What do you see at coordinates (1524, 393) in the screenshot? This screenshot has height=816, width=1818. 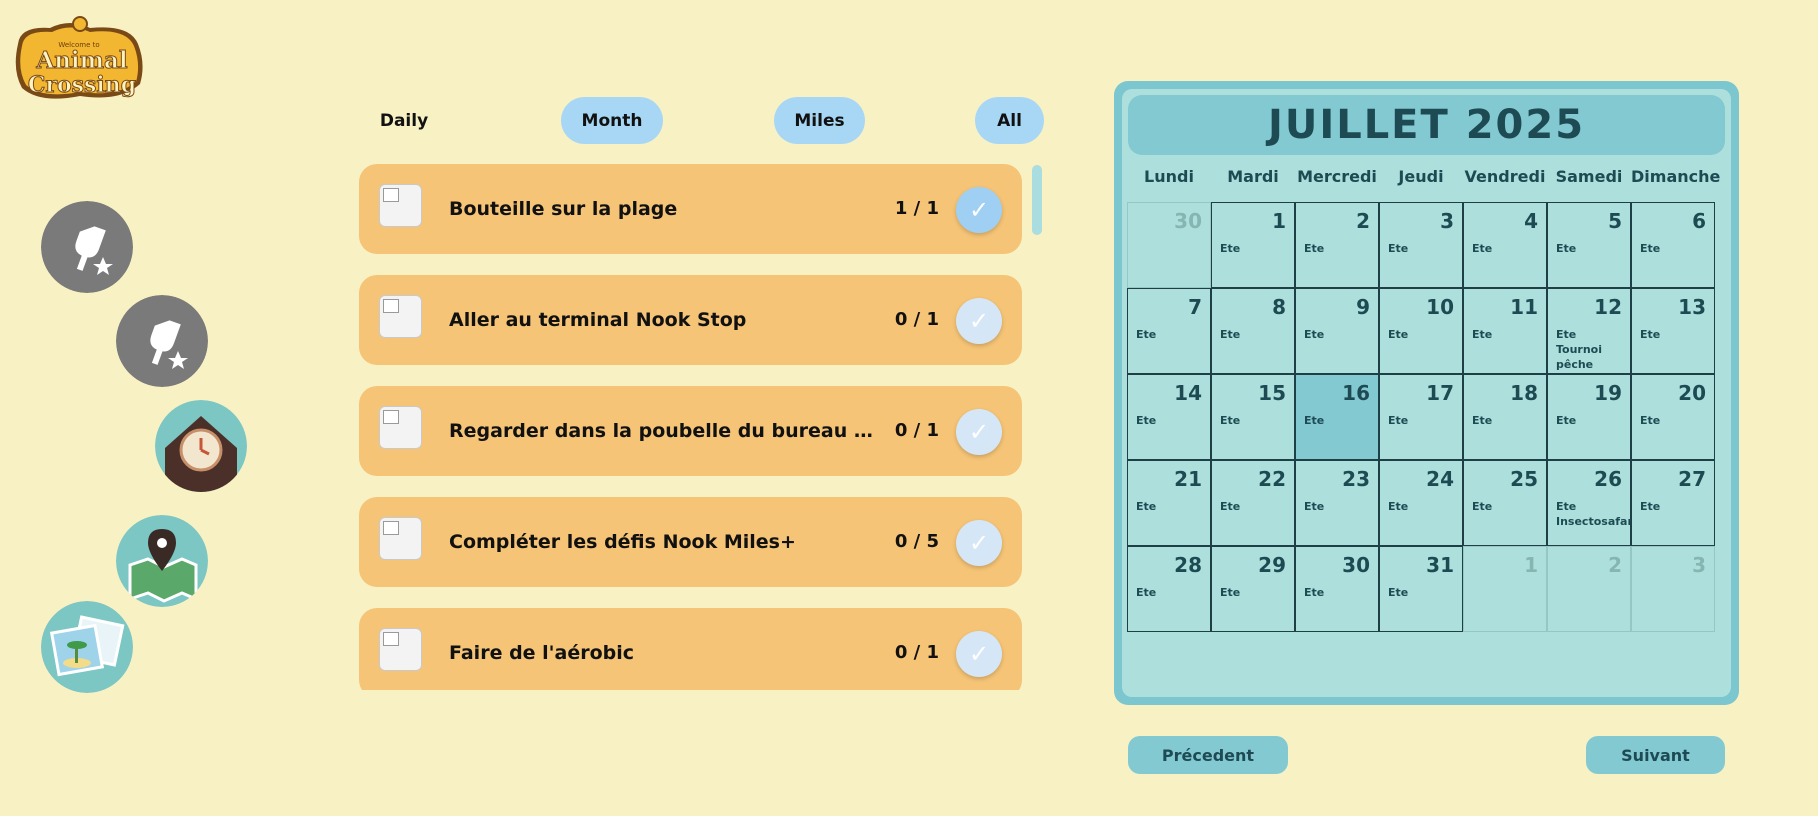 I see `day-number: 18` at bounding box center [1524, 393].